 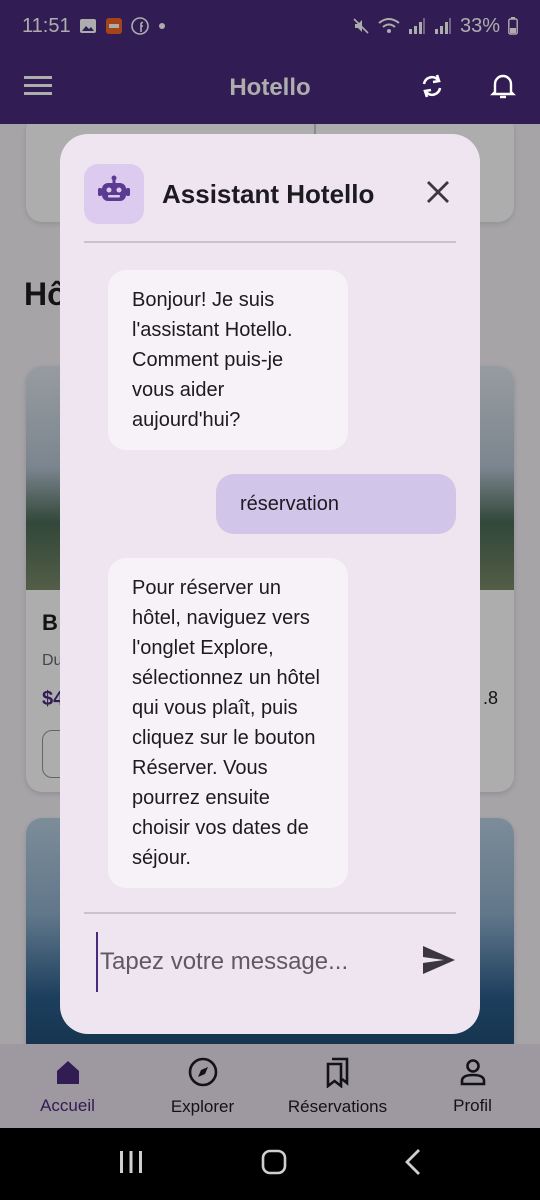 I want to click on message-input-row, so click(x=276, y=962).